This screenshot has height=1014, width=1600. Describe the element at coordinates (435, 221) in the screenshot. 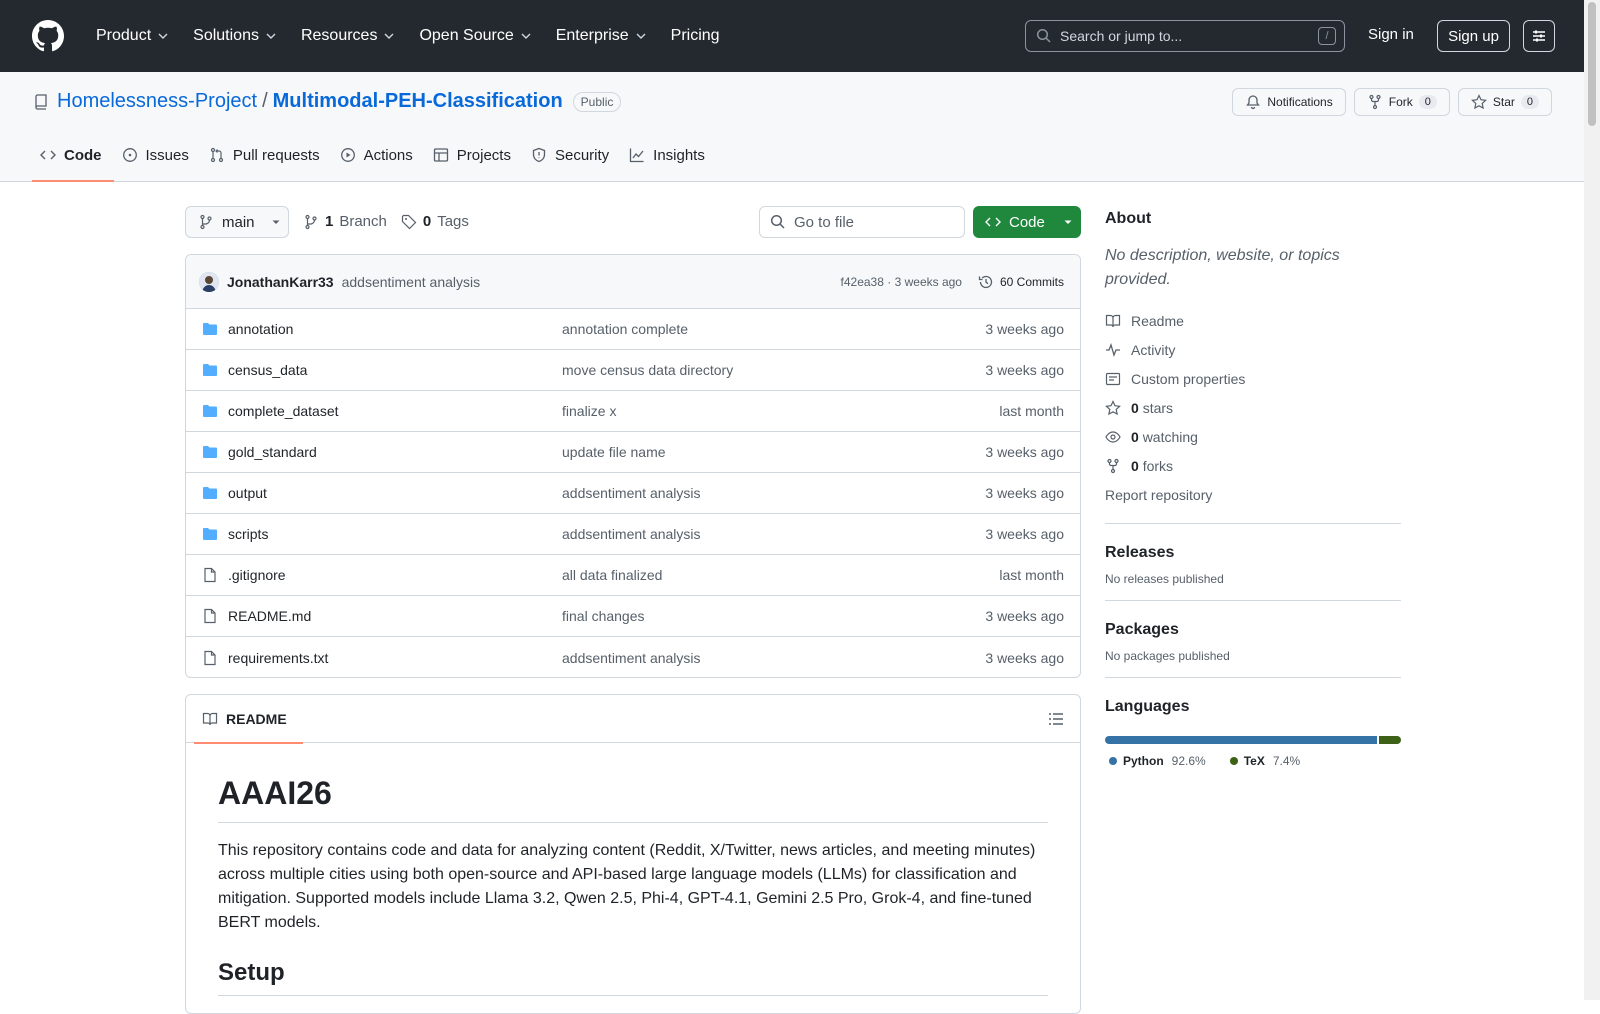

I see `tags-link: 0 Tags` at that location.